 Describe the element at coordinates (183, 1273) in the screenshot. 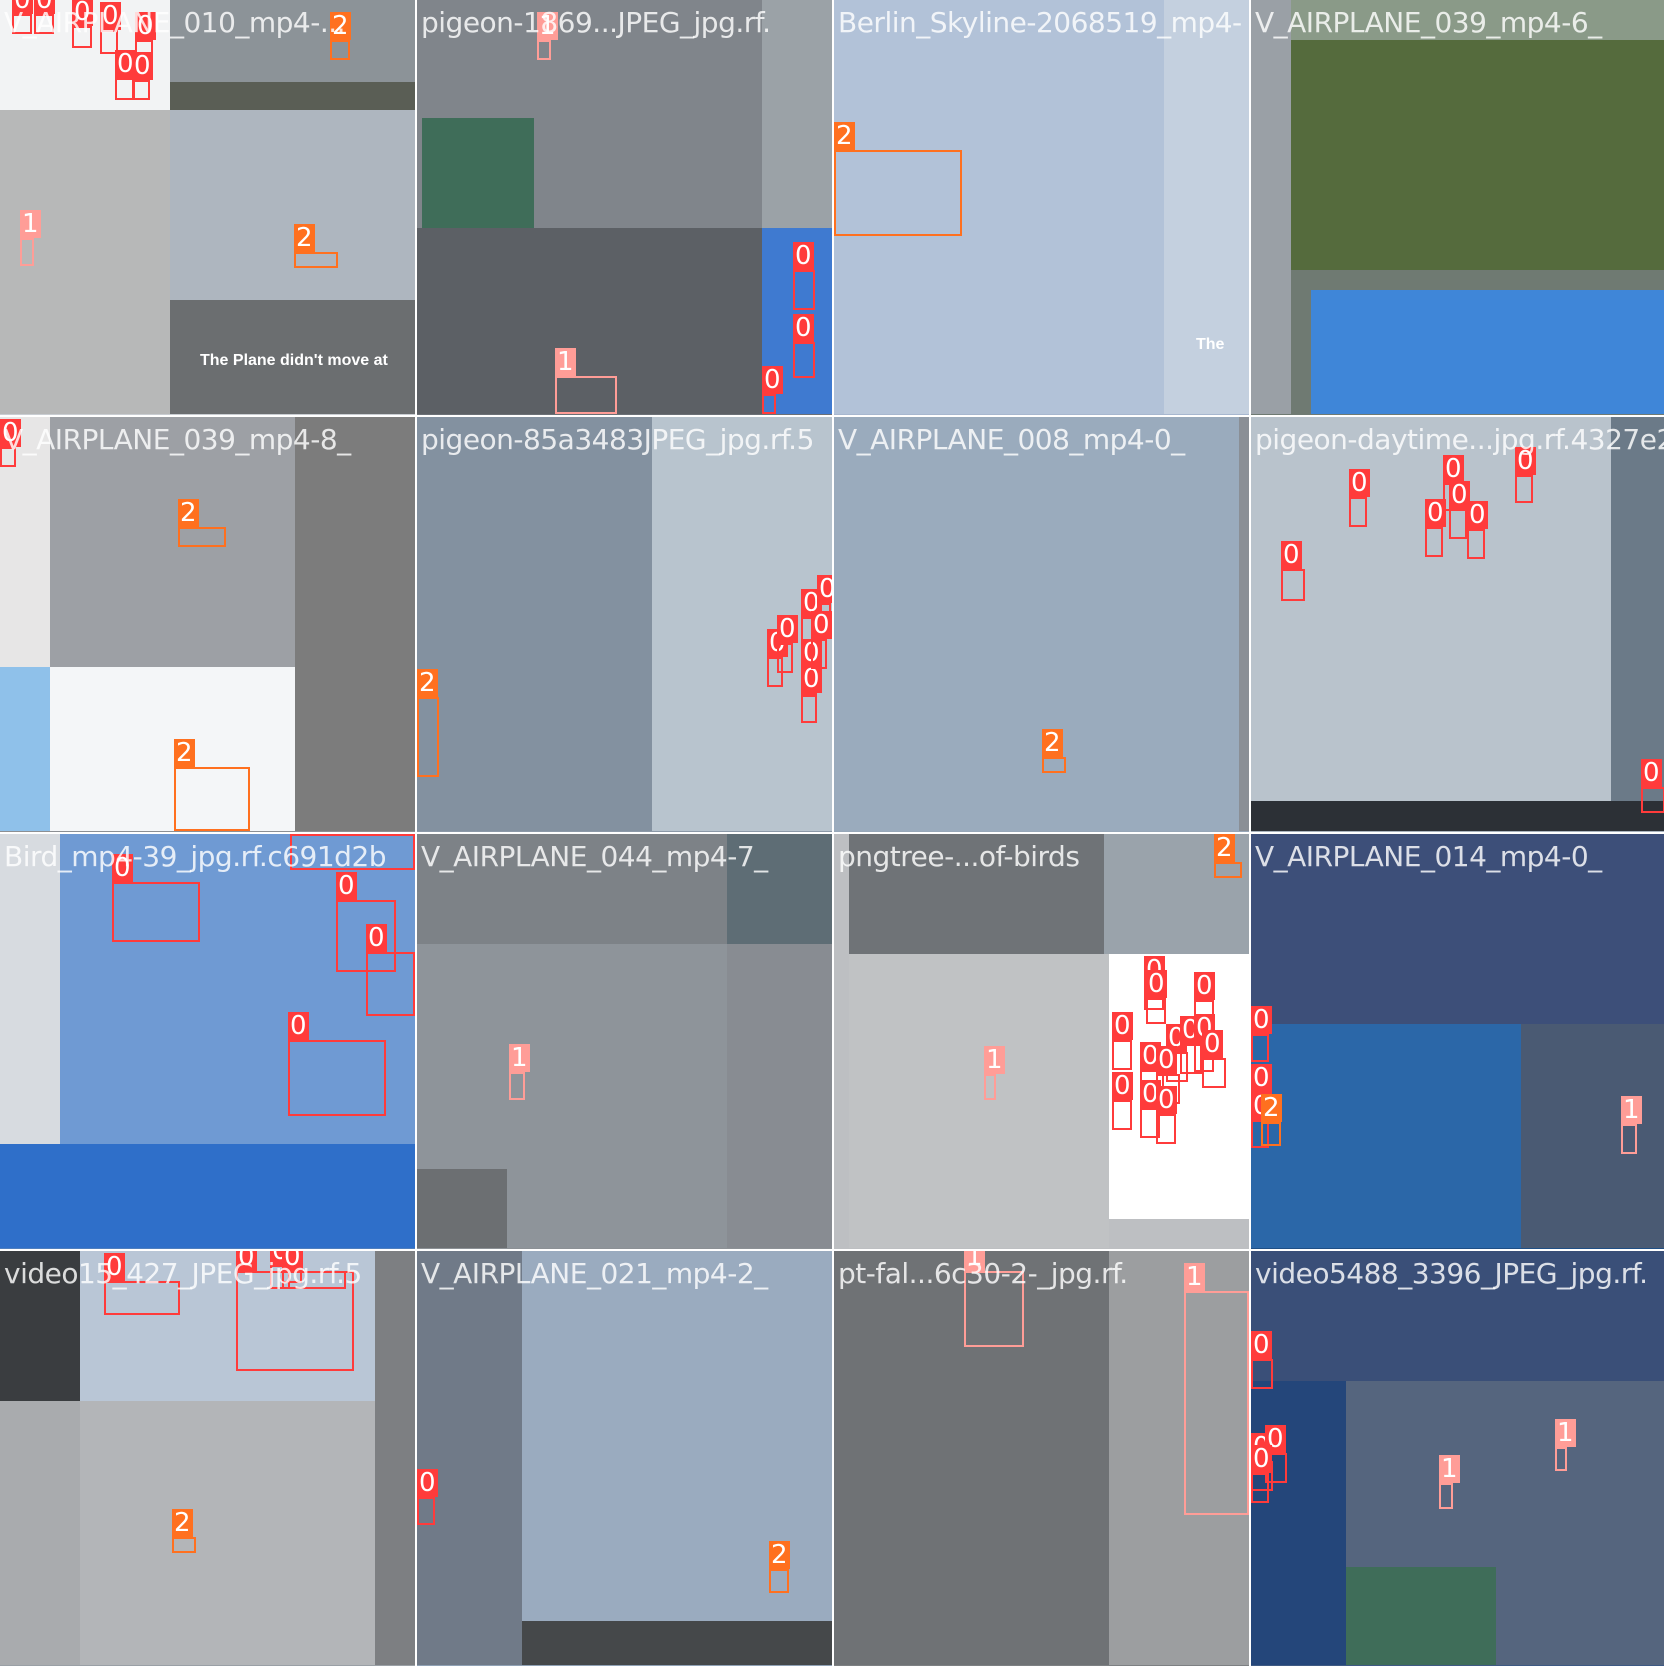

I see `tile-filename: video15_427_JPEG_jpg.rf.5` at that location.